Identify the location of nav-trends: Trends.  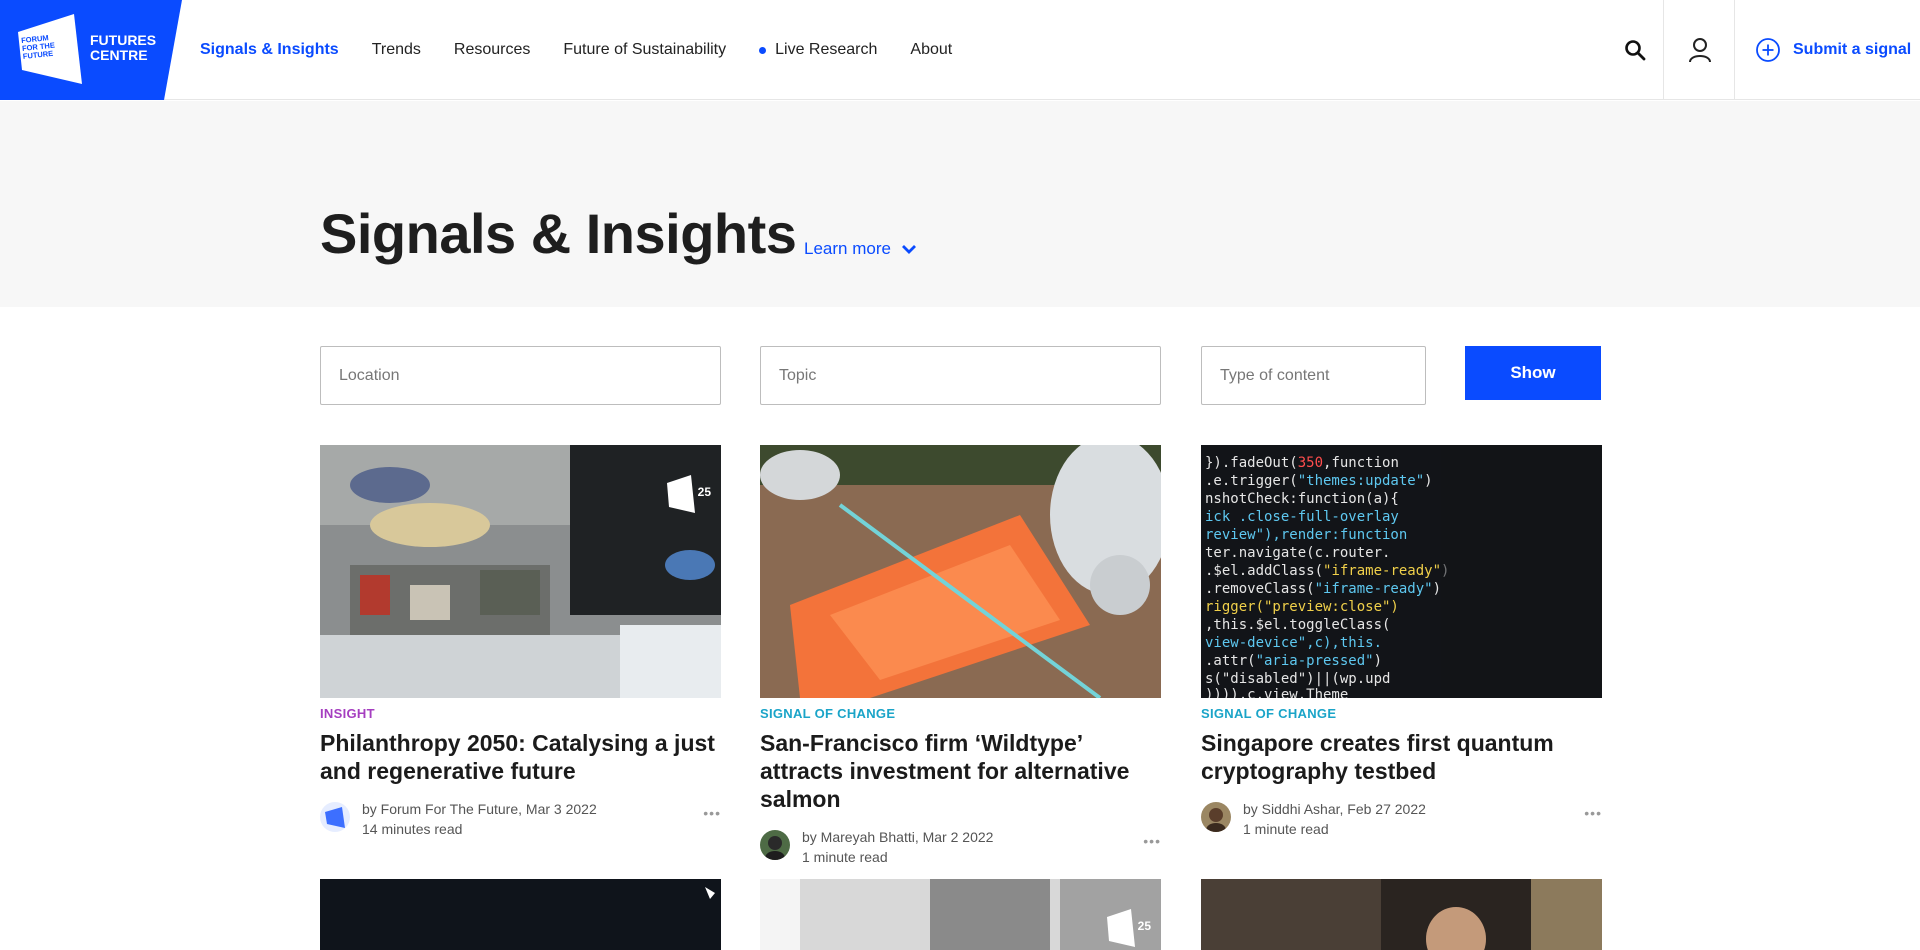
(396, 50).